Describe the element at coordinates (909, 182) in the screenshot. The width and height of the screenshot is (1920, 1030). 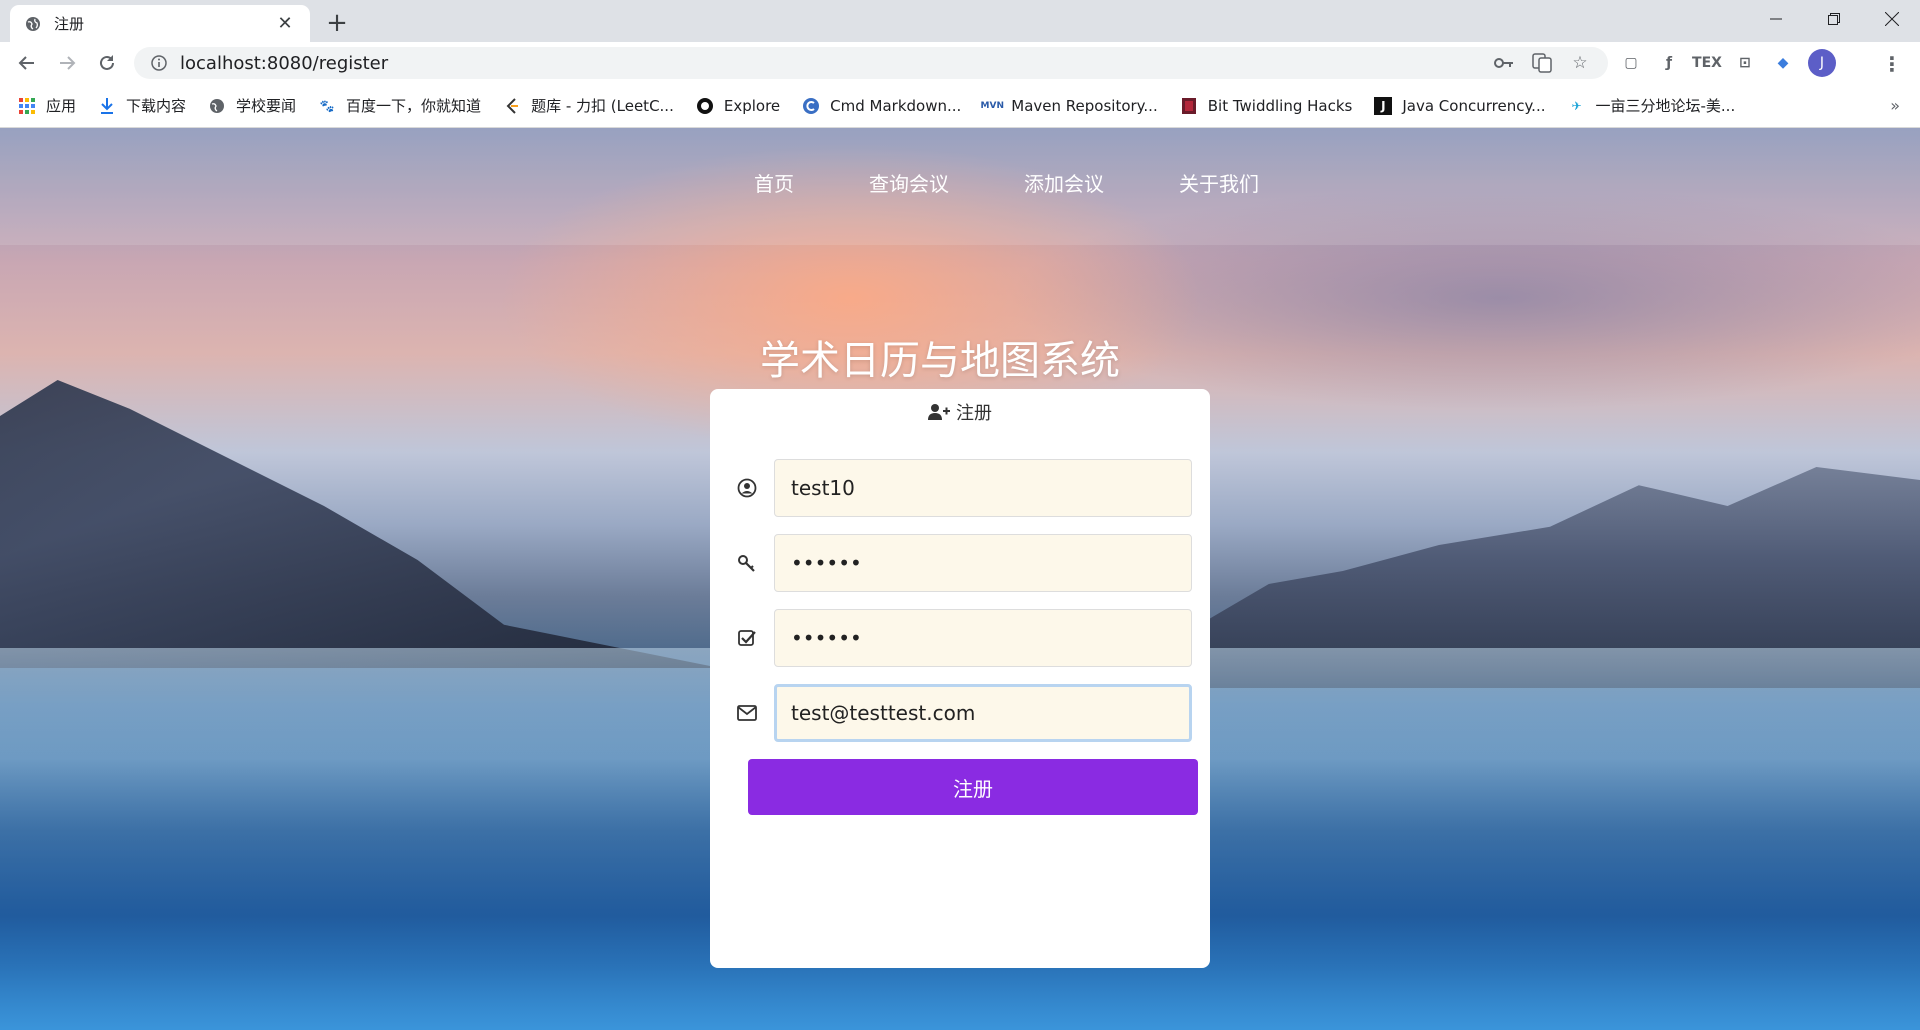
I see `nav-link-query: 查询会议` at that location.